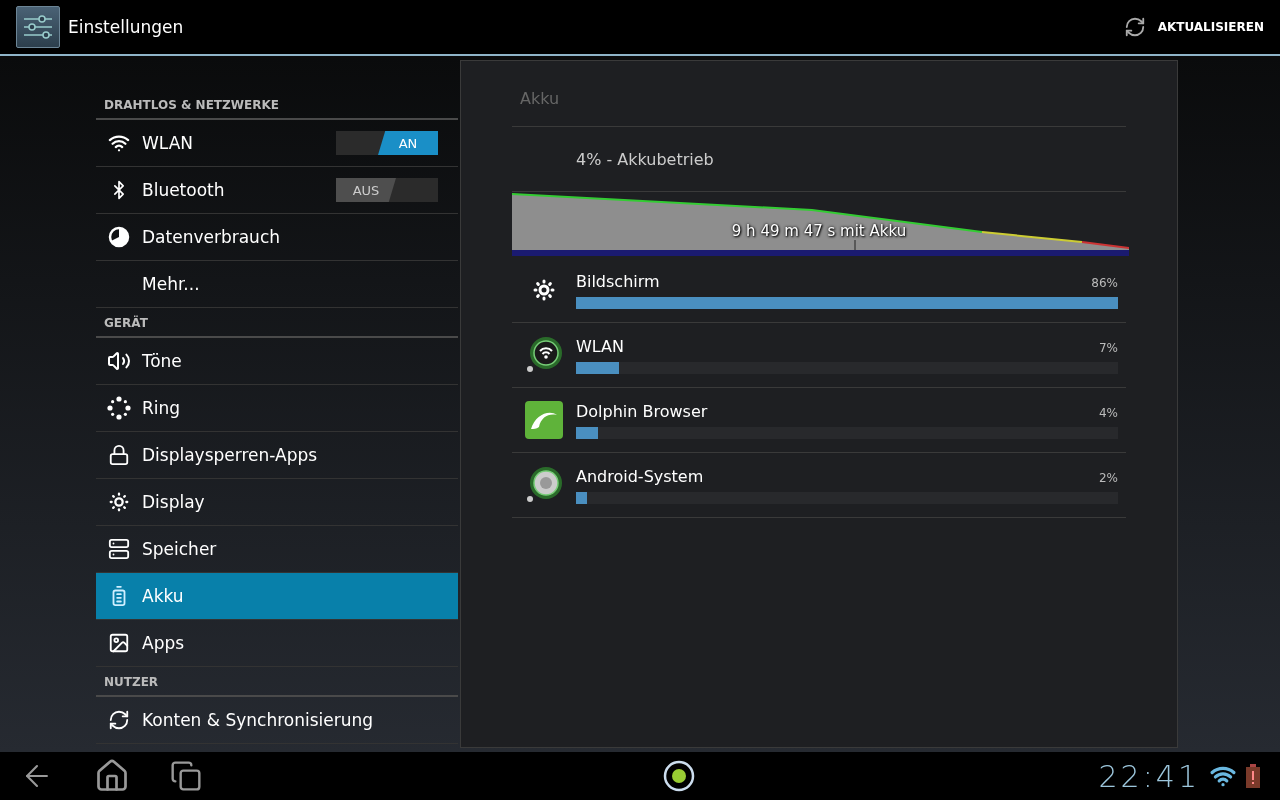  What do you see at coordinates (1134, 27) in the screenshot?
I see `refresh-icon` at bounding box center [1134, 27].